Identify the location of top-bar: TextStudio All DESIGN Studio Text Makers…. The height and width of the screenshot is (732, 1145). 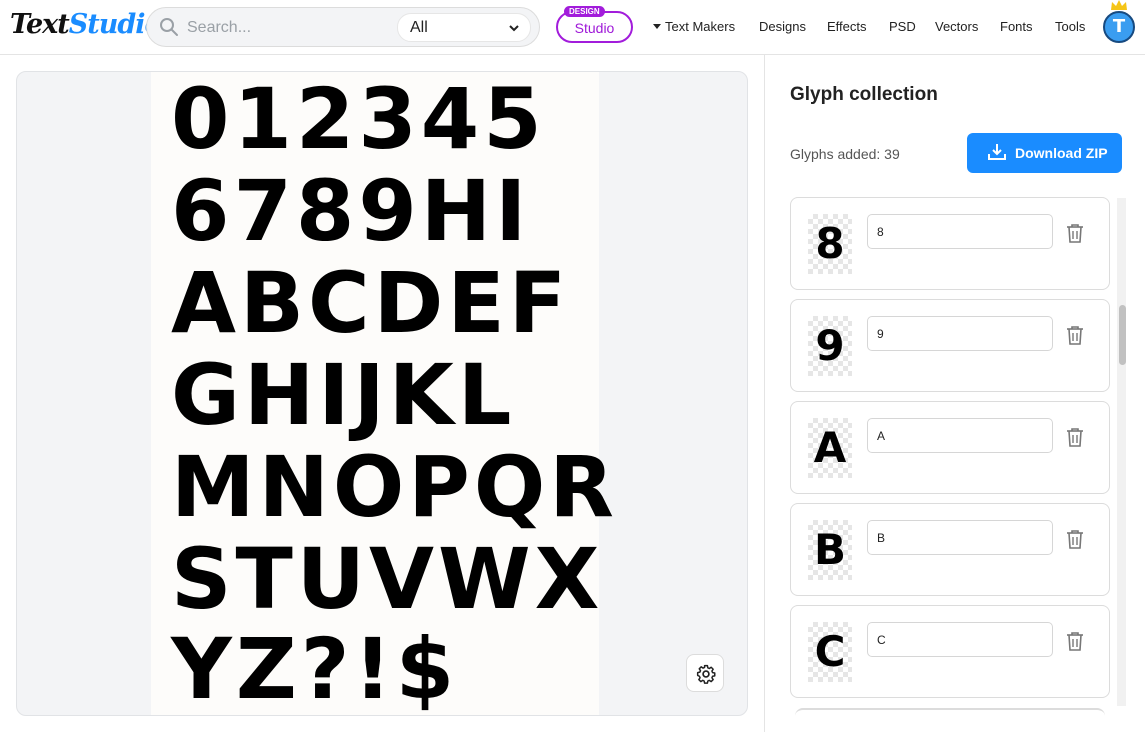
(572, 27).